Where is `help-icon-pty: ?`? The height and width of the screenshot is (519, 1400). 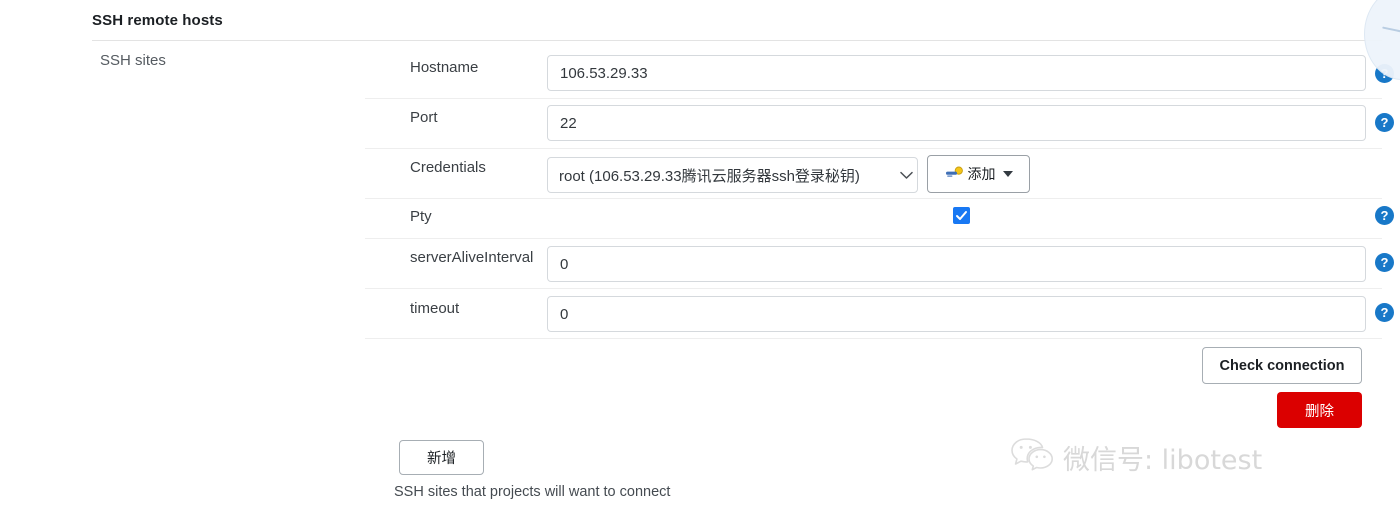
help-icon-pty: ? is located at coordinates (1384, 215).